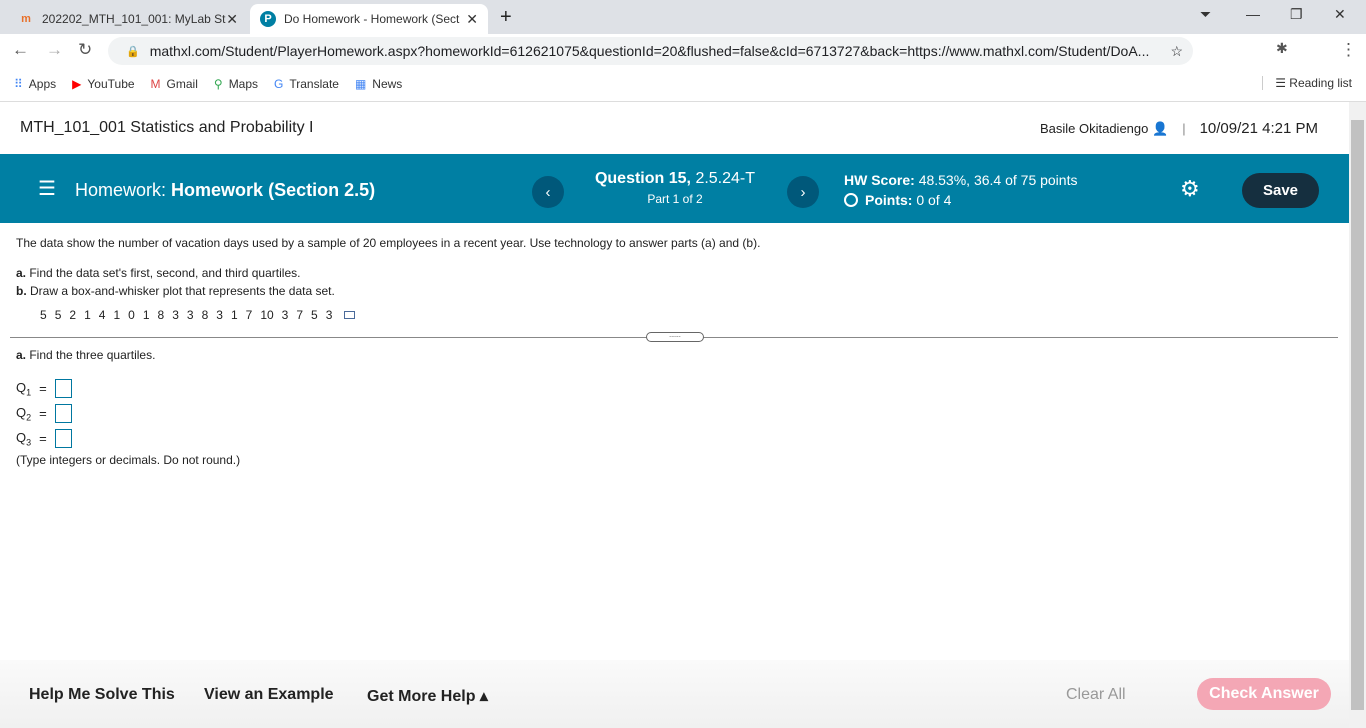 The image size is (1366, 728). Describe the element at coordinates (1348, 50) in the screenshot. I see `menu-dots-icon: ⋮` at that location.